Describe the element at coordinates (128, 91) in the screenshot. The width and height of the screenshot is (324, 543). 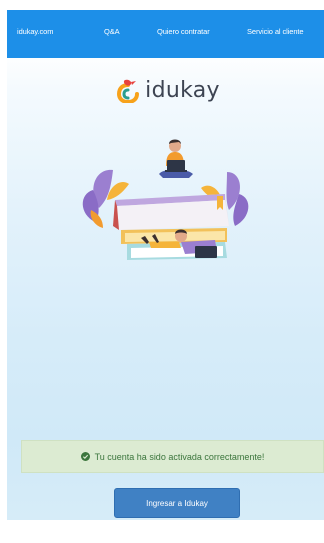
I see `idukay-logo-icon` at that location.